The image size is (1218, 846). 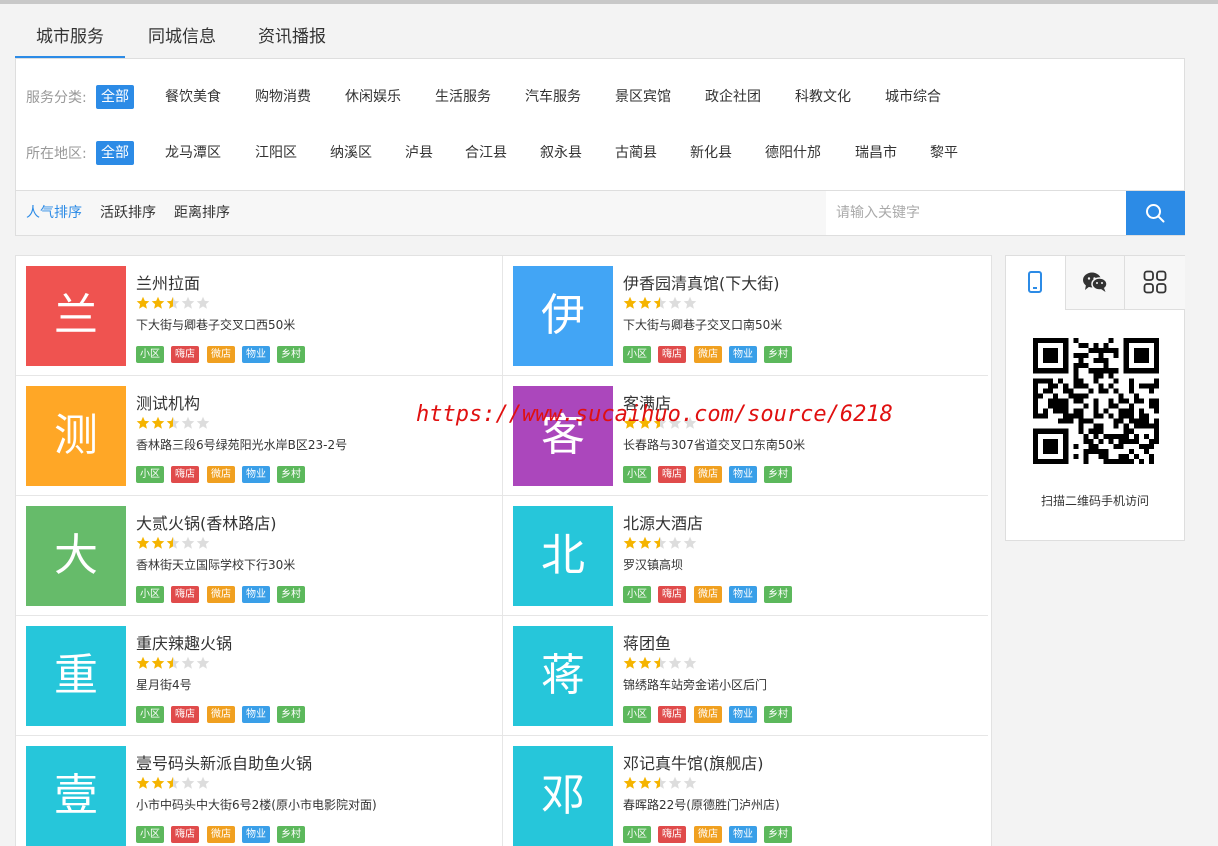 What do you see at coordinates (563, 436) in the screenshot?
I see `listing-thumbnail: 客` at bounding box center [563, 436].